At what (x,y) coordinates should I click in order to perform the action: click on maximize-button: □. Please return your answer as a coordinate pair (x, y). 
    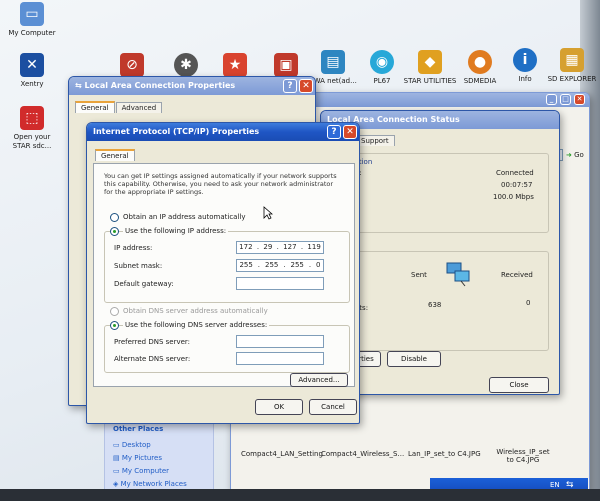
    Looking at the image, I should click on (565, 99).